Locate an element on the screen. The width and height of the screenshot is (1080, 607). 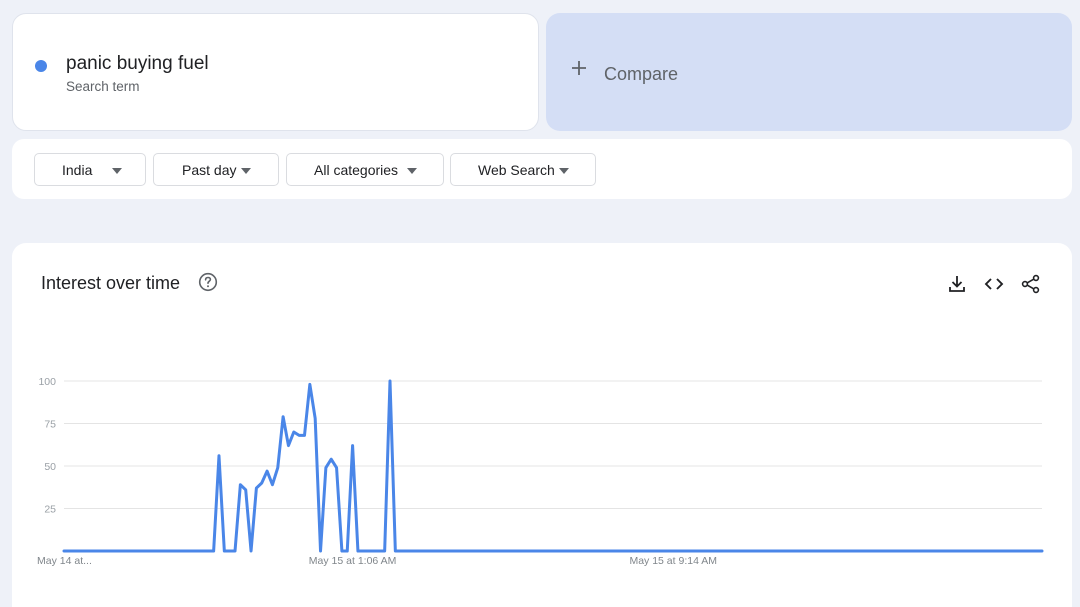
x-tick-label: May 15 at 9:14 AM is located at coordinates (673, 561).